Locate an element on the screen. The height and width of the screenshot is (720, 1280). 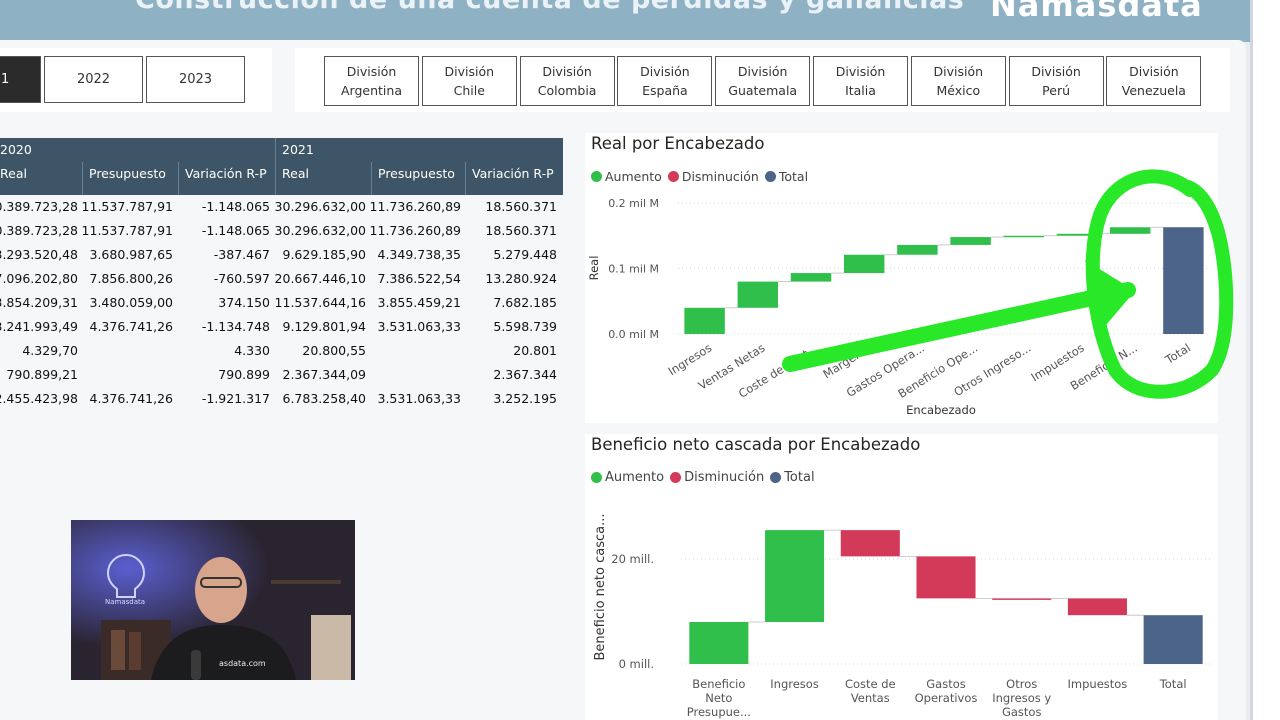
table-cell: 9.629.185,90 is located at coordinates (324, 254).